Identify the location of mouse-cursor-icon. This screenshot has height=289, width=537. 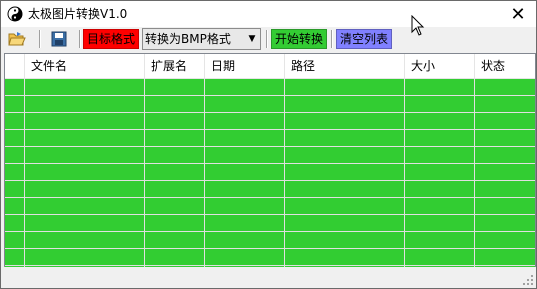
(418, 25).